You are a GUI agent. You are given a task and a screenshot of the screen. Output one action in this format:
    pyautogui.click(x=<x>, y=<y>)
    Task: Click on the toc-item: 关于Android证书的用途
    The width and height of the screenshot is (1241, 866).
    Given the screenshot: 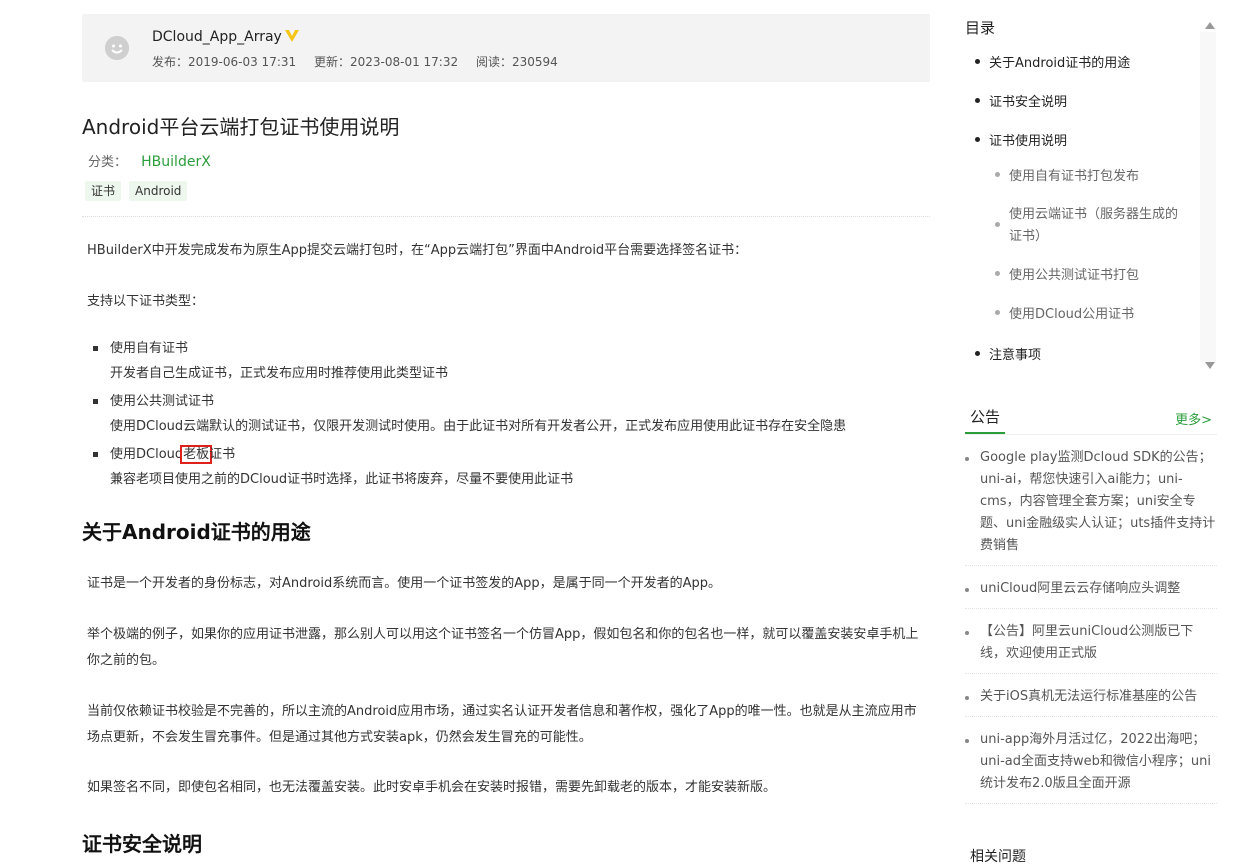 What is the action you would take?
    pyautogui.click(x=1053, y=61)
    